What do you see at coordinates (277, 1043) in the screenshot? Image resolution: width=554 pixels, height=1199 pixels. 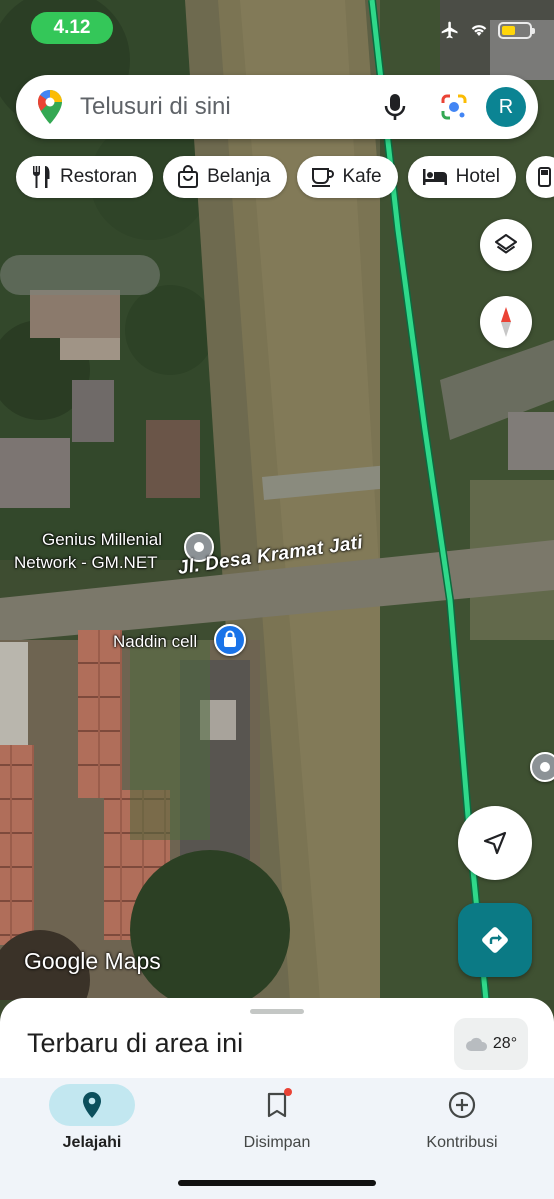 I see `bottom-sheet: Terbaru di area ini 28°` at bounding box center [277, 1043].